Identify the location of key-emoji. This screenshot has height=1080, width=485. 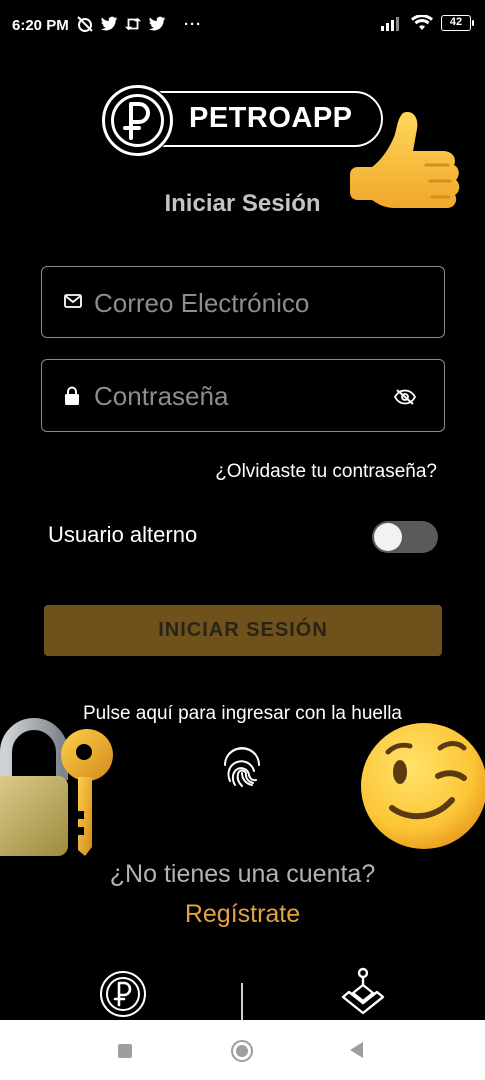
(87, 792).